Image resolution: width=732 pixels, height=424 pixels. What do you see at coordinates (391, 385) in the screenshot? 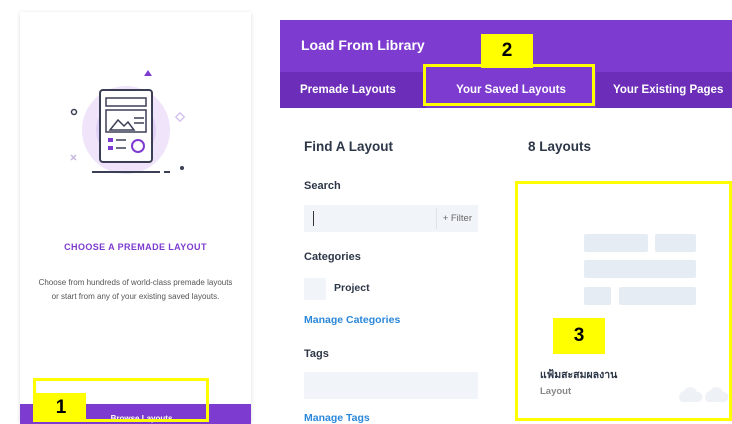
I see `tags-input` at bounding box center [391, 385].